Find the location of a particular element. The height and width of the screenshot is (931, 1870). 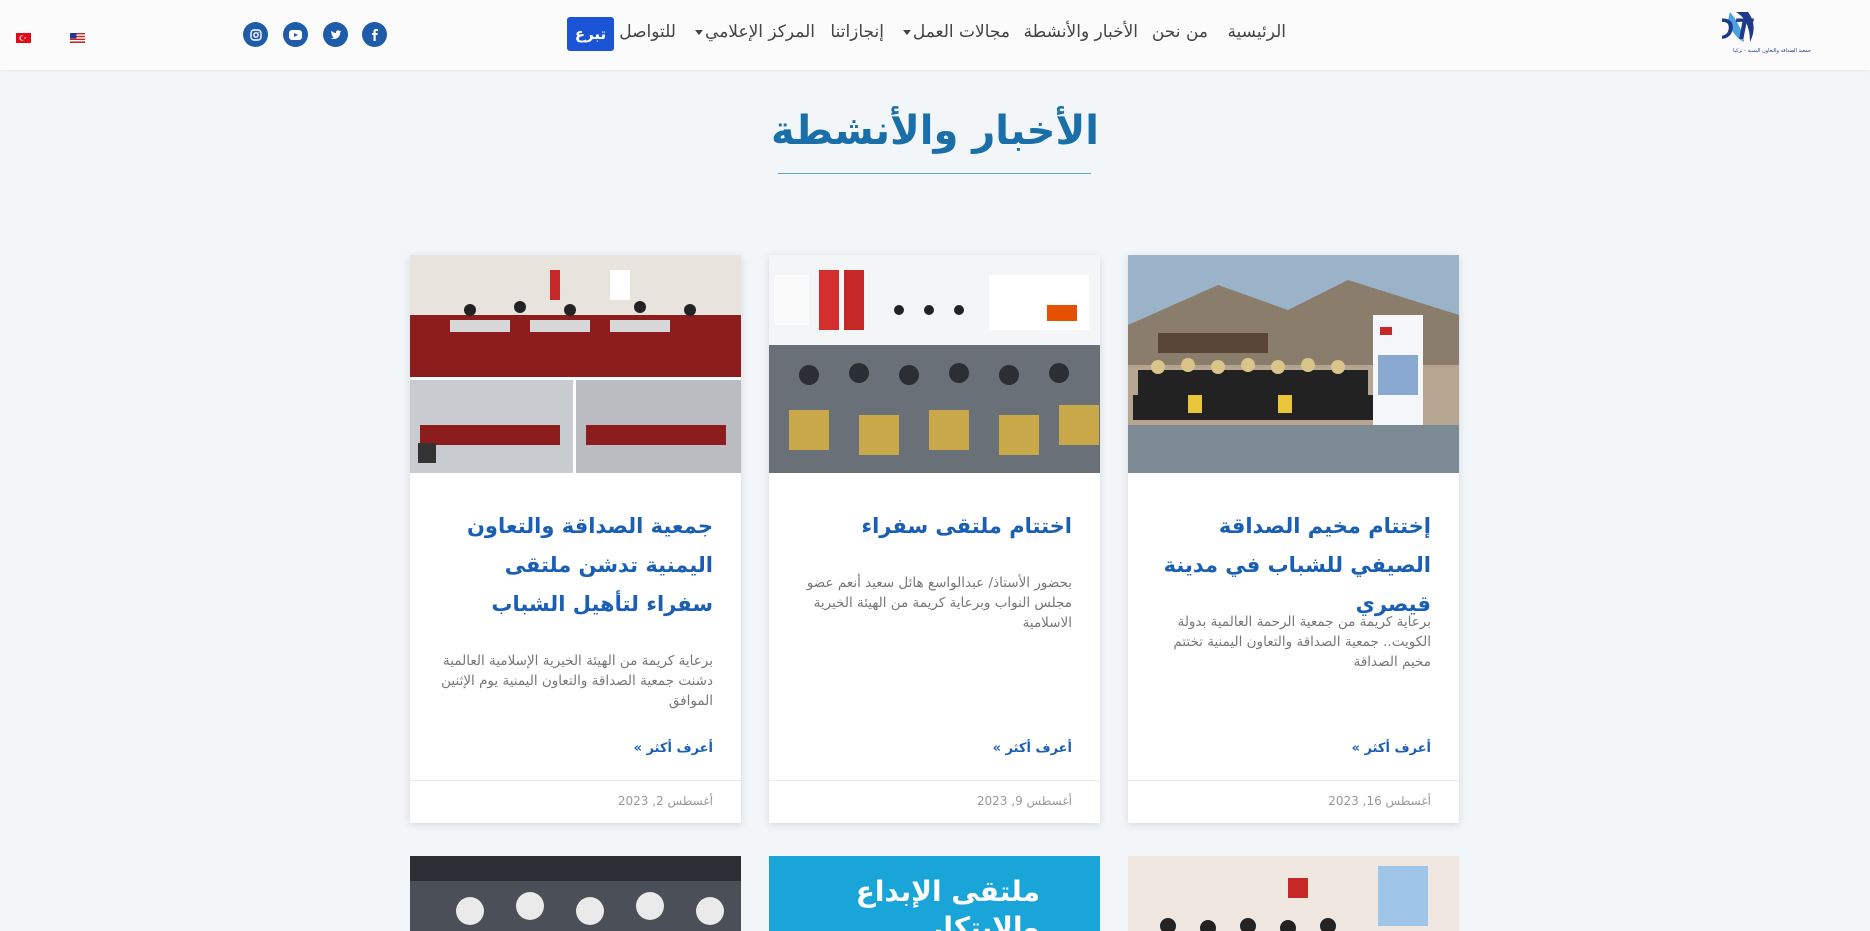

nav-news: الأخبار والأنشطة is located at coordinates (1081, 32).